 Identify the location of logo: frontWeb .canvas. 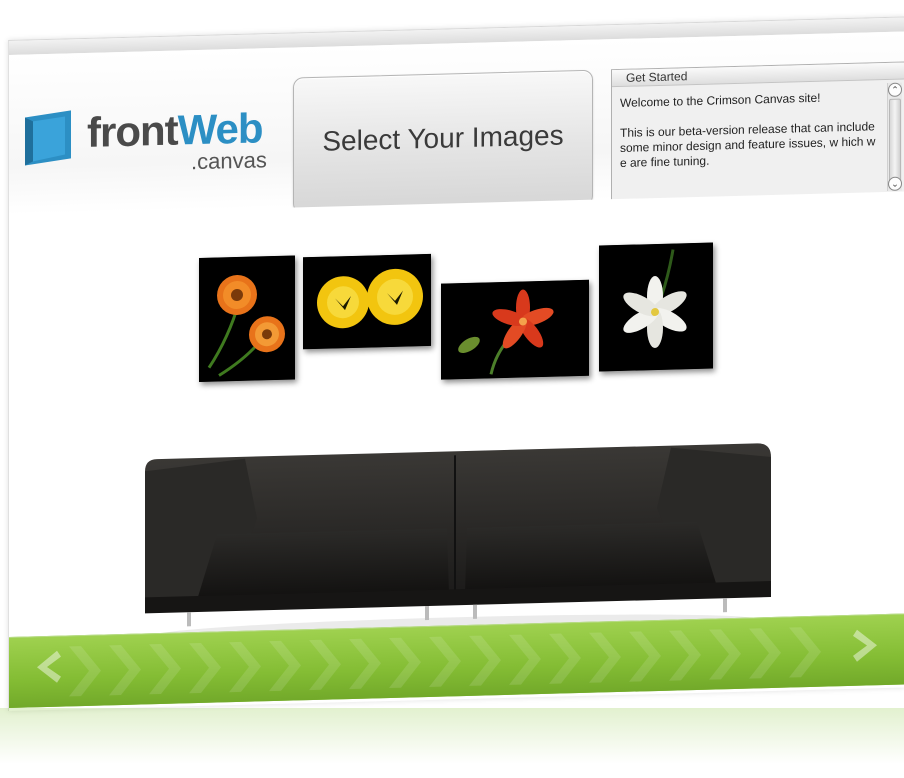
(151, 146).